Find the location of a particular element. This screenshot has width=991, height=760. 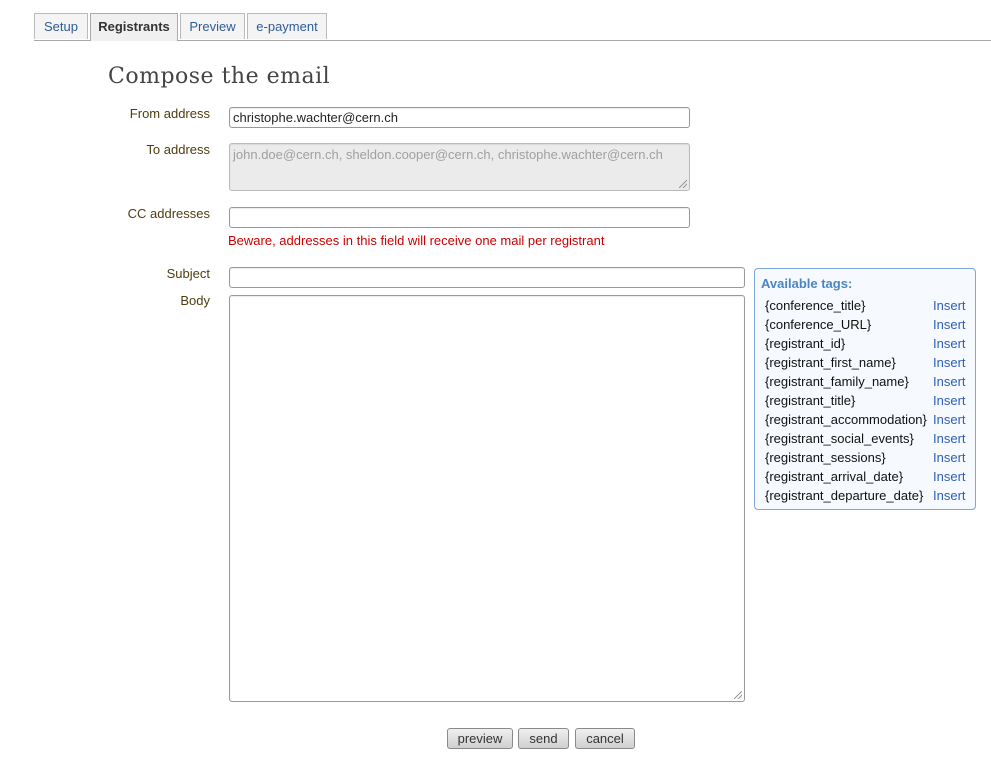

tag-name: {registrant_id} is located at coordinates (805, 343).